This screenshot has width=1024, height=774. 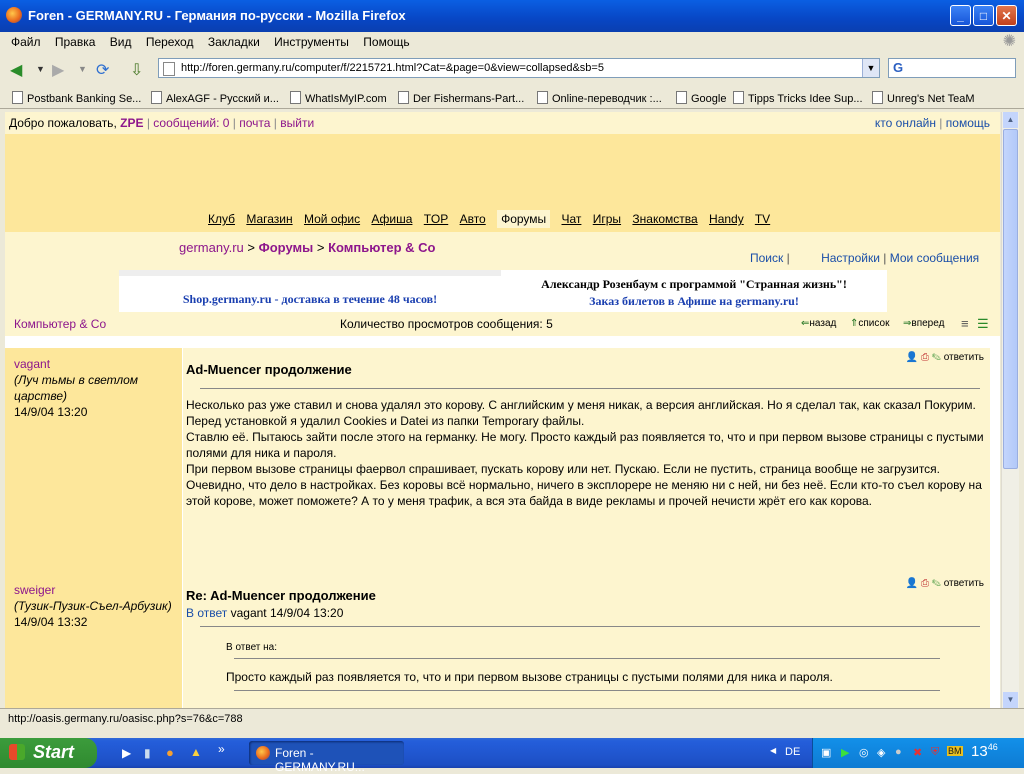 I want to click on menu-help: Помощь, so click(x=386, y=42).